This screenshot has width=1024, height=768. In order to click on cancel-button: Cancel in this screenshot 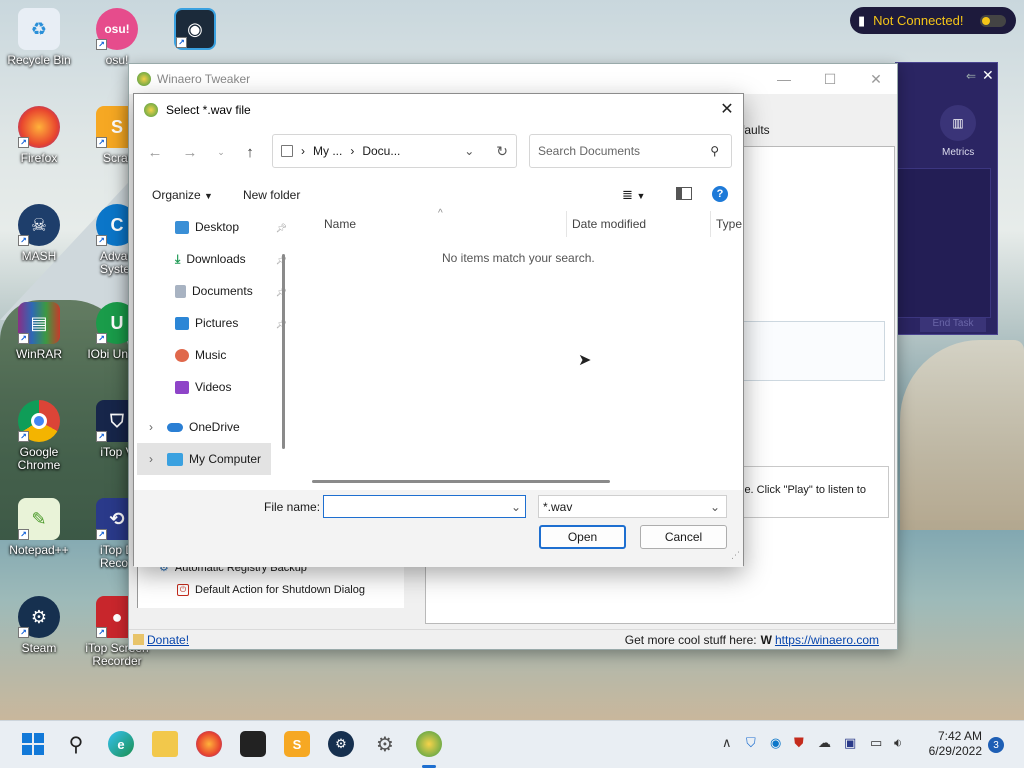, I will do `click(683, 537)`.